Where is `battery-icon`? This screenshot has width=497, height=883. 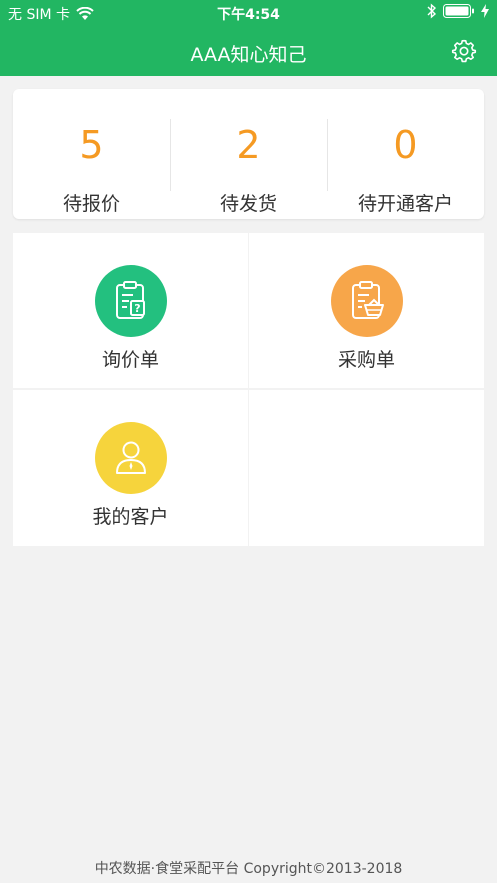
battery-icon is located at coordinates (458, 11).